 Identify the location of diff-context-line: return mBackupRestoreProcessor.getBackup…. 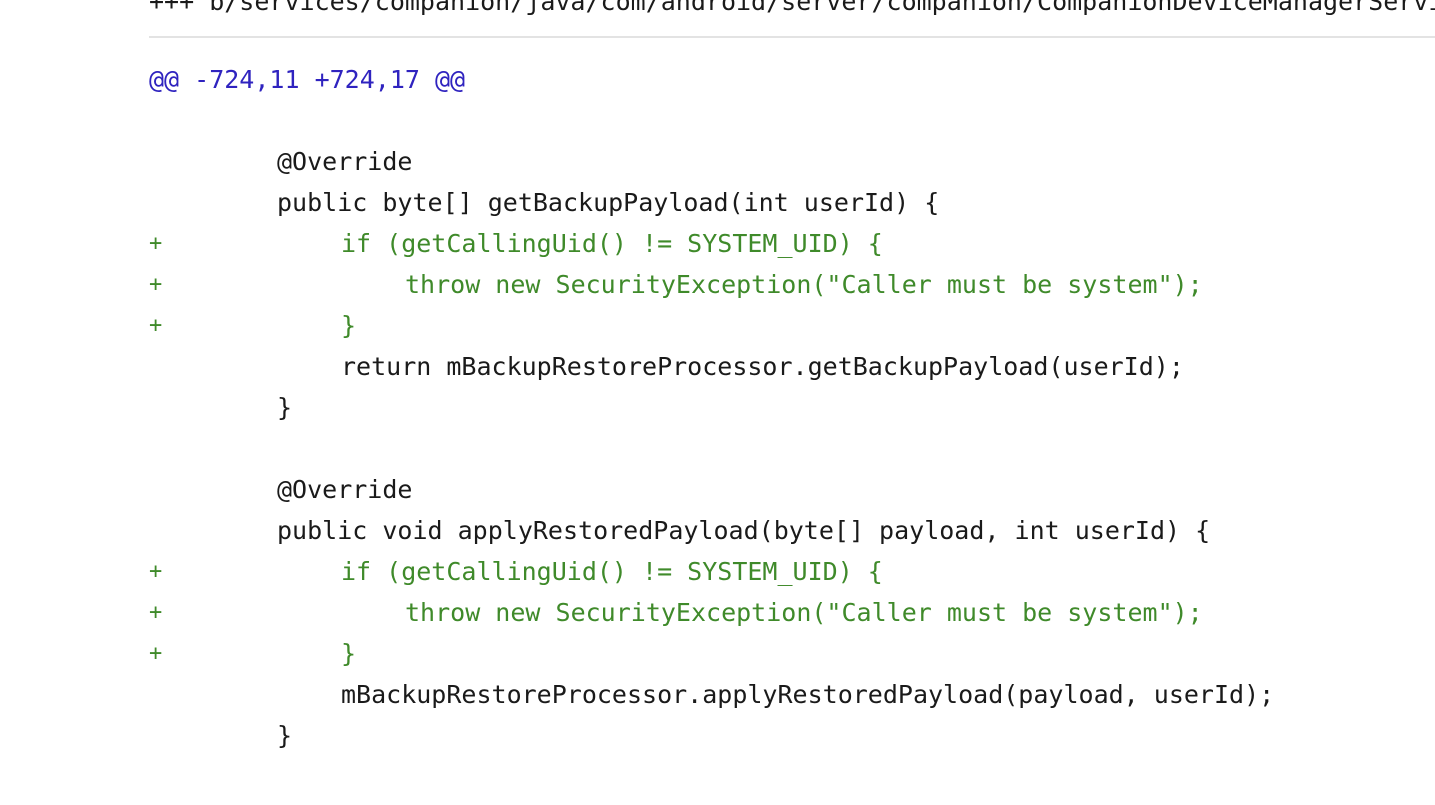
(792, 366).